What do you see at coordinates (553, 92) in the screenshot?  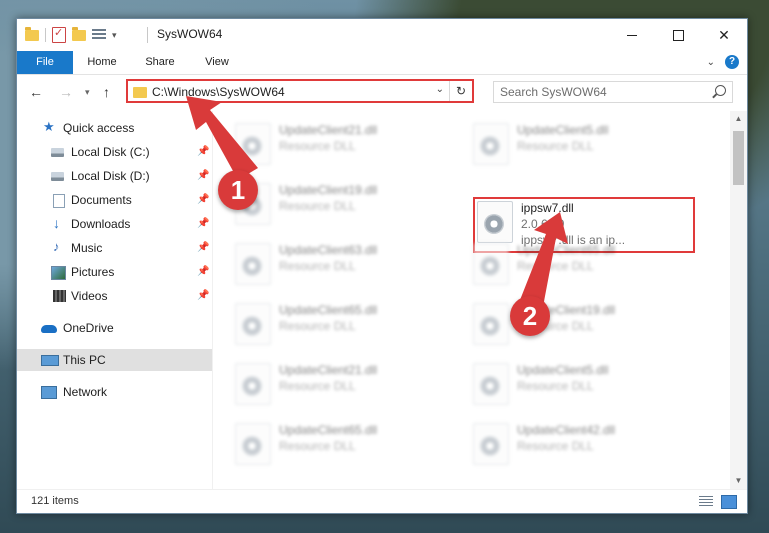 I see `search-placeholder: Search SysWOW64` at bounding box center [553, 92].